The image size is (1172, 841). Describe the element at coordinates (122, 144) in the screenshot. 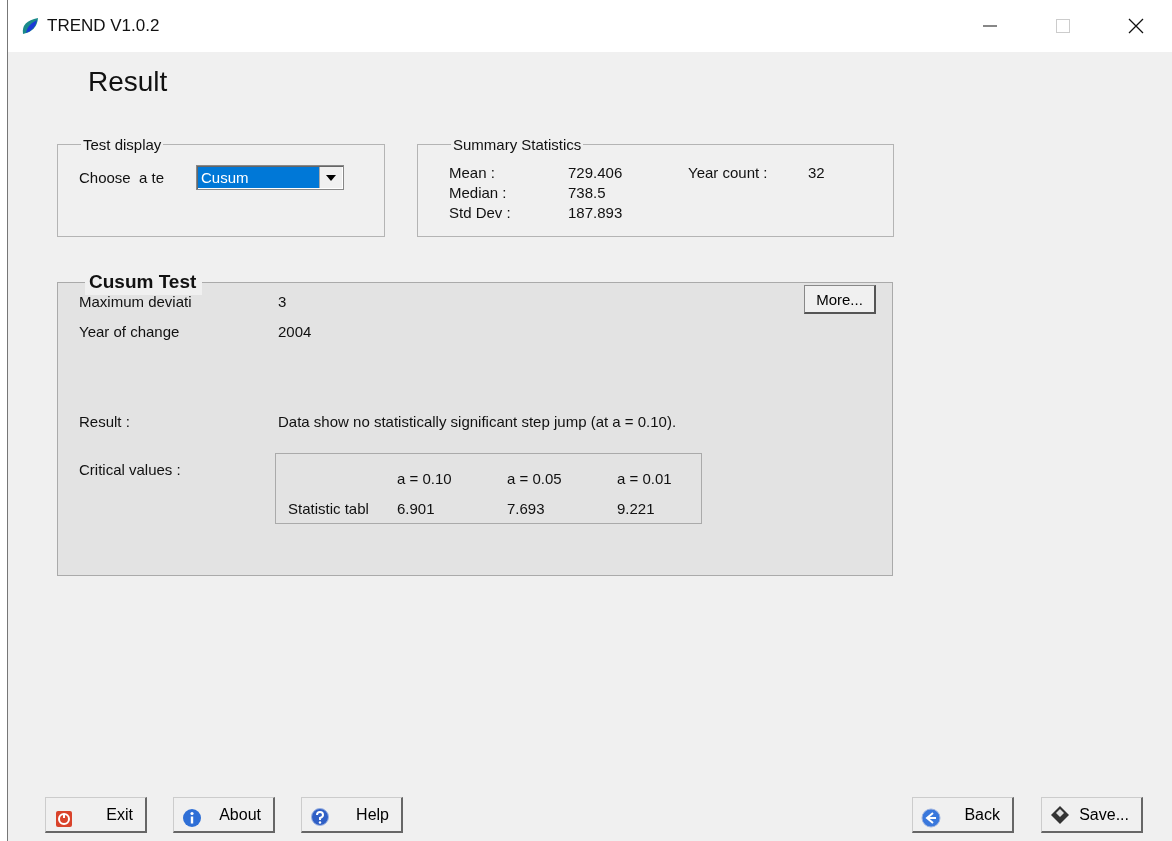

I see `panel-title: Test display` at that location.